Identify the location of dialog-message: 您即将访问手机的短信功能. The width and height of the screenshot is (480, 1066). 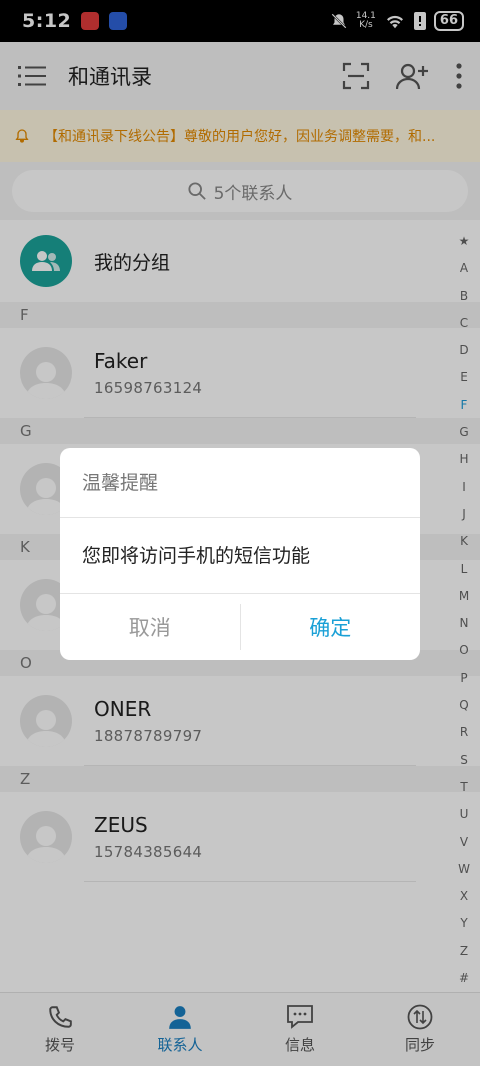
(240, 556).